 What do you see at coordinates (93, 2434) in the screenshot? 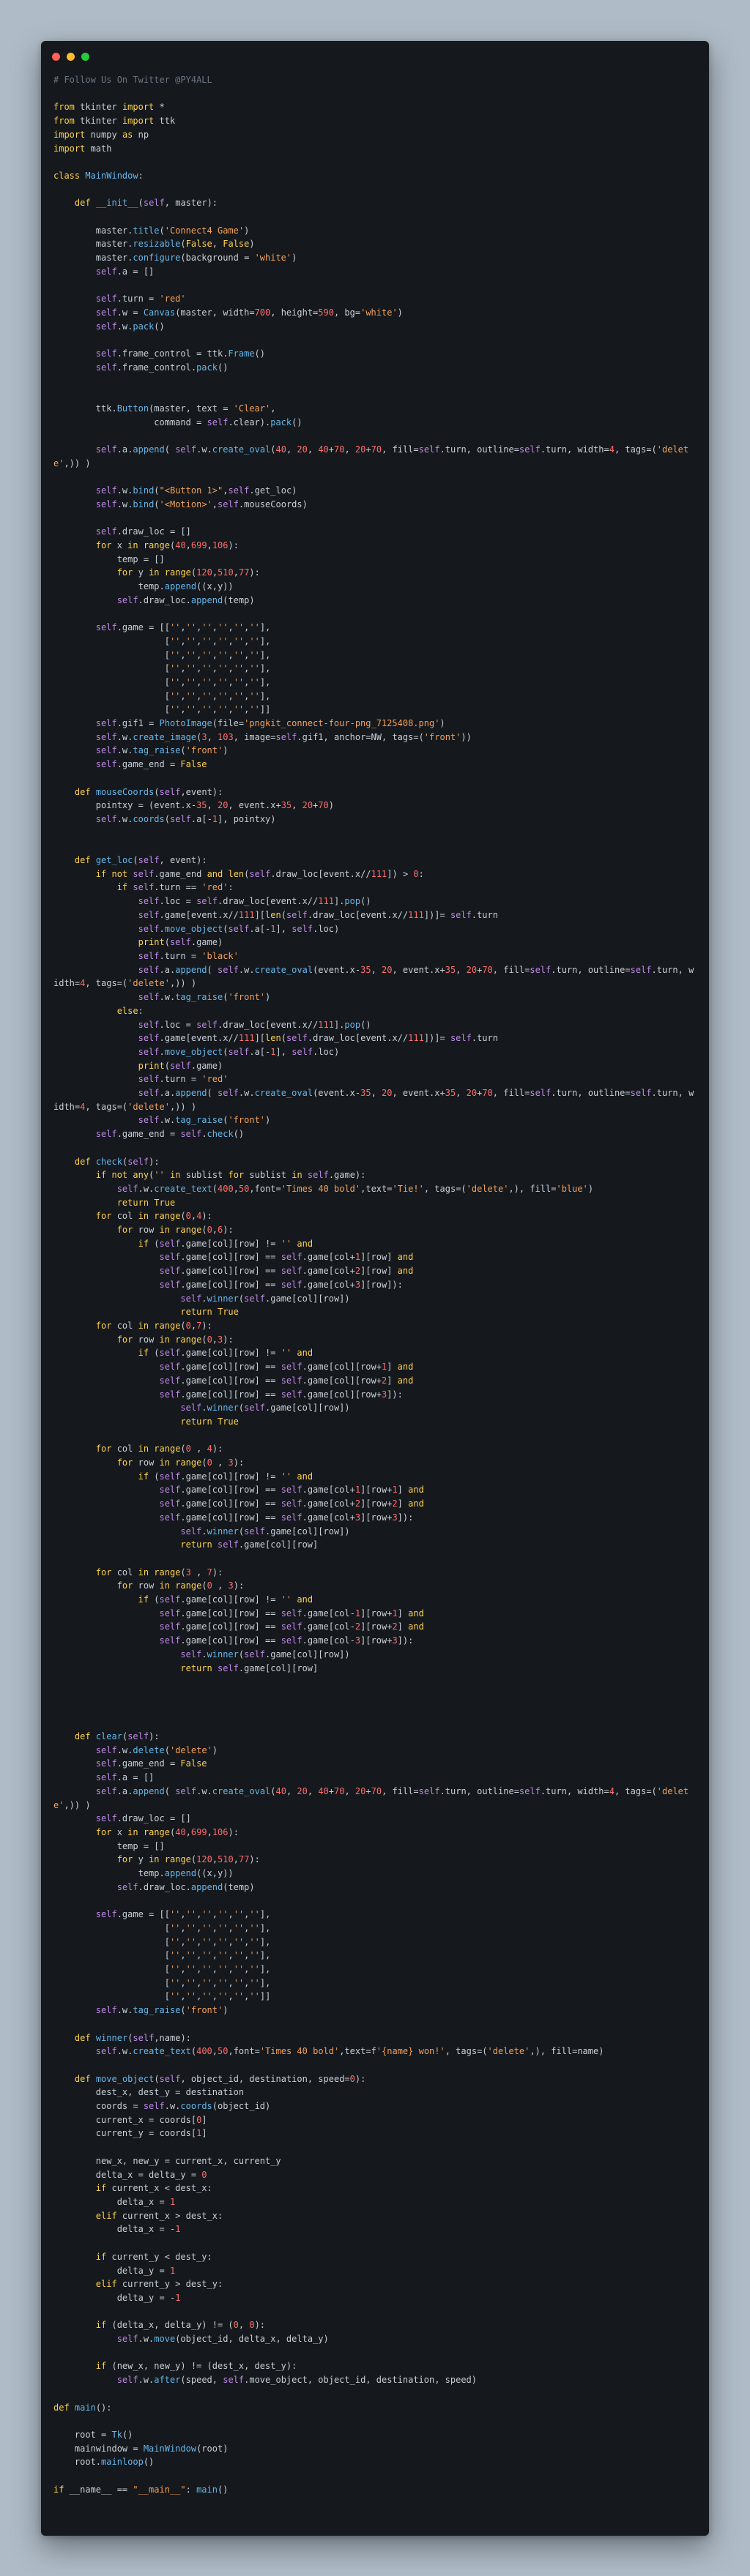
I see `code-line: root = Tk()` at bounding box center [93, 2434].